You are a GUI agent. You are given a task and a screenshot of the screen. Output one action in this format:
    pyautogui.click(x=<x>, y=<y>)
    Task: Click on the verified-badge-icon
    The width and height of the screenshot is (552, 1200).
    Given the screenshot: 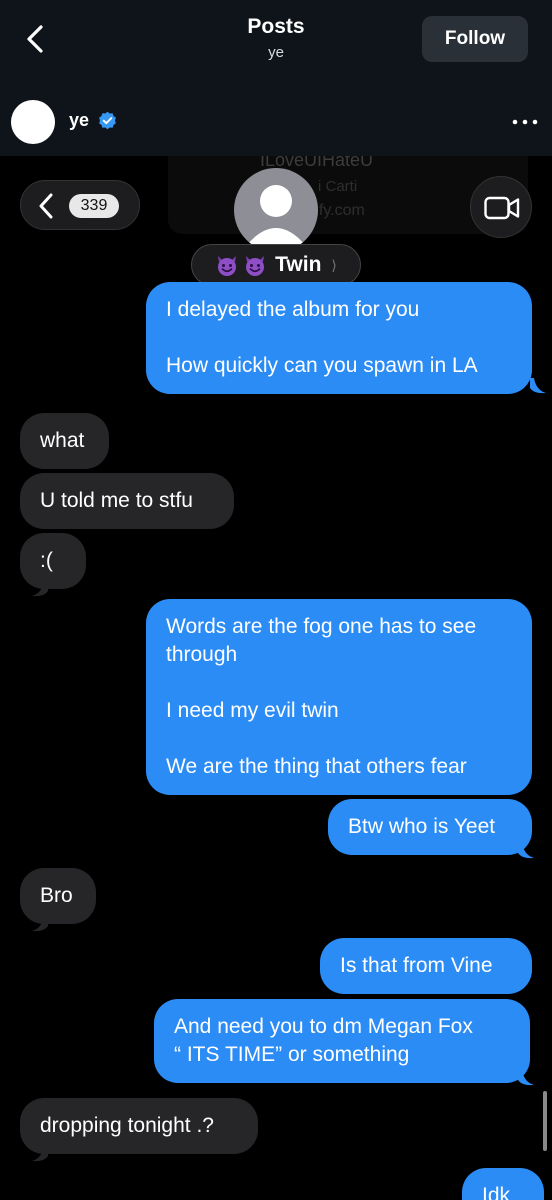 What is the action you would take?
    pyautogui.click(x=107, y=120)
    